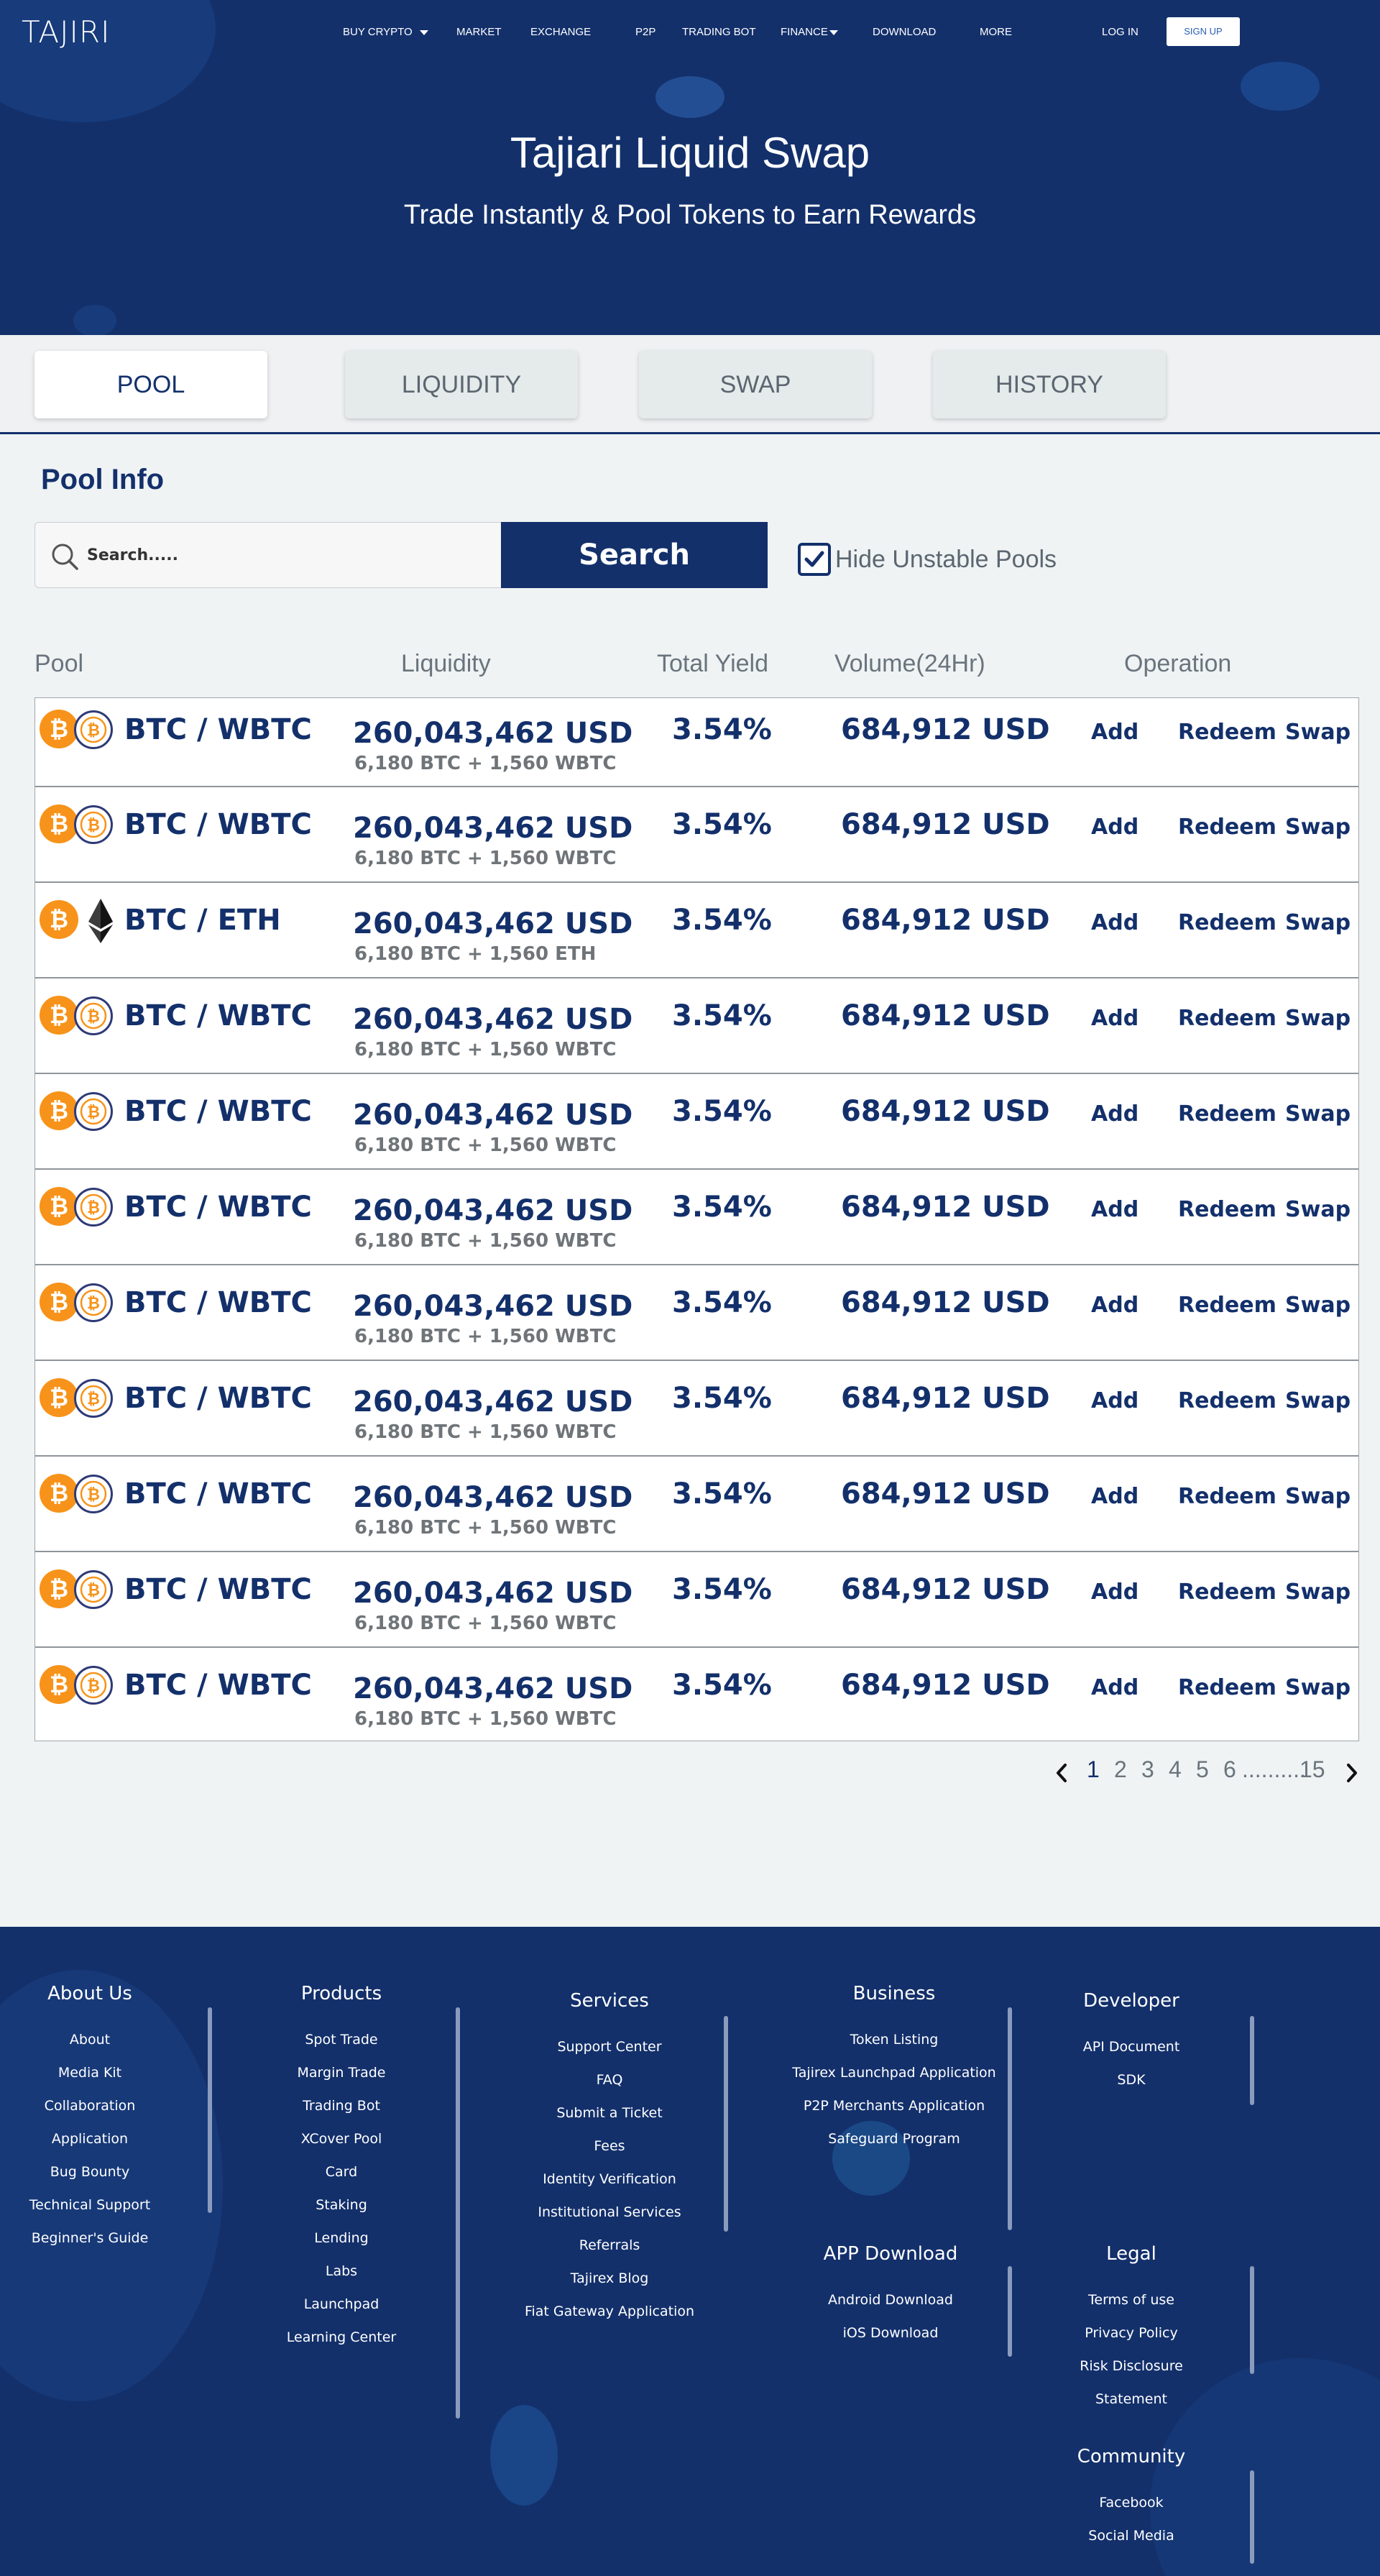 The width and height of the screenshot is (1380, 2576). I want to click on tab-liquidity: LIQUIDITY, so click(461, 384).